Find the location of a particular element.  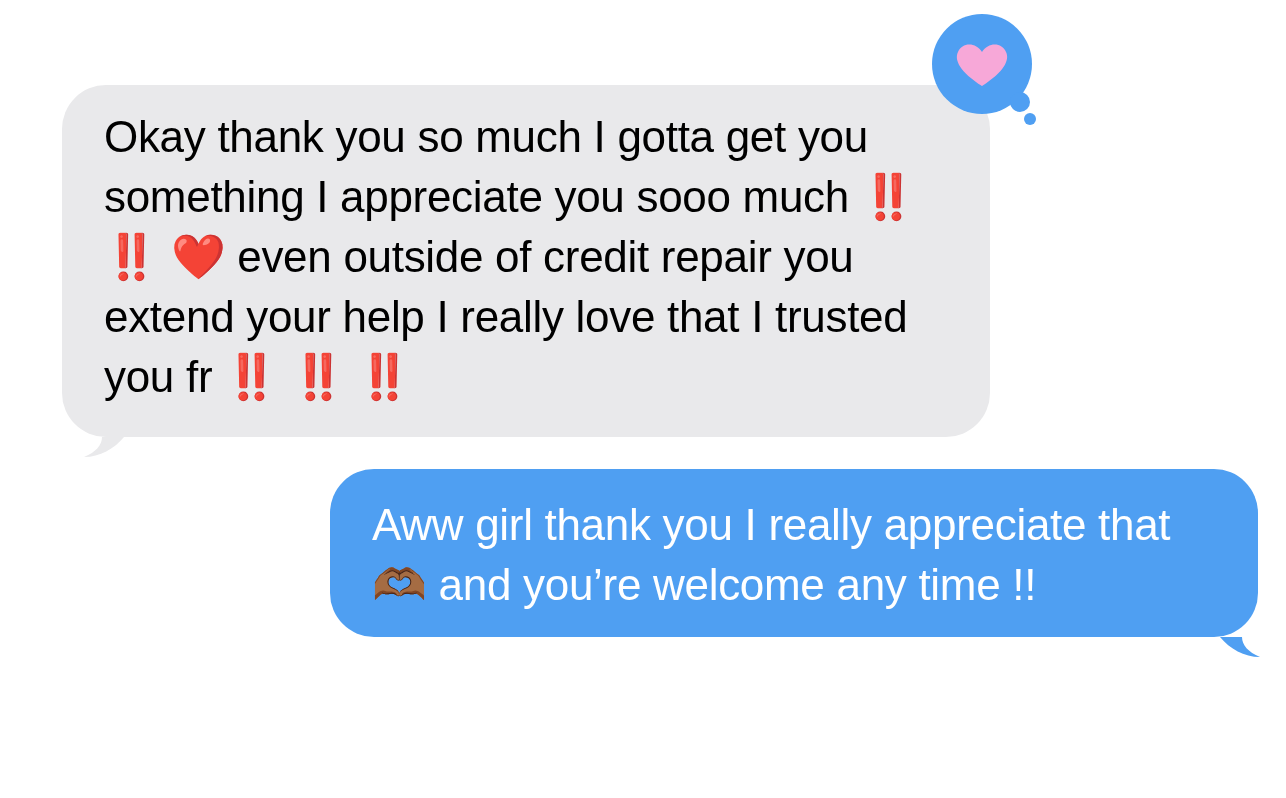

heart-reaction-icon is located at coordinates (983, 69).